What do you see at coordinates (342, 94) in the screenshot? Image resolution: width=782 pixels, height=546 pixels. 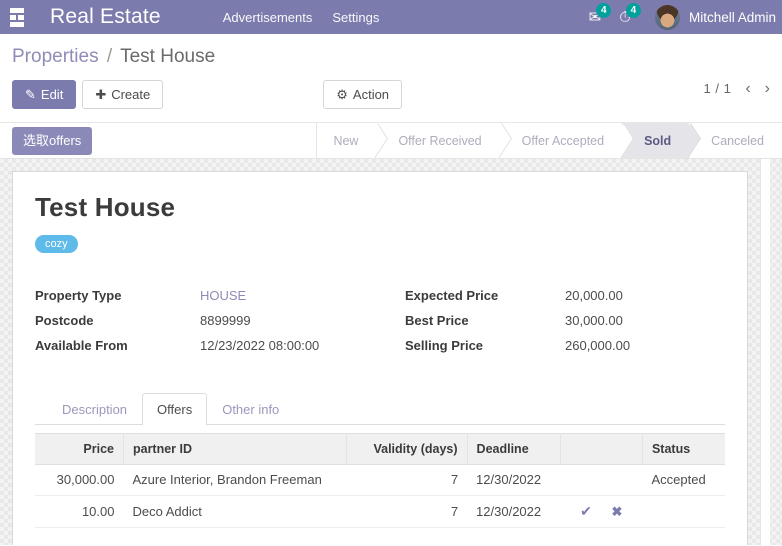 I see `gear-icon: ⚙` at bounding box center [342, 94].